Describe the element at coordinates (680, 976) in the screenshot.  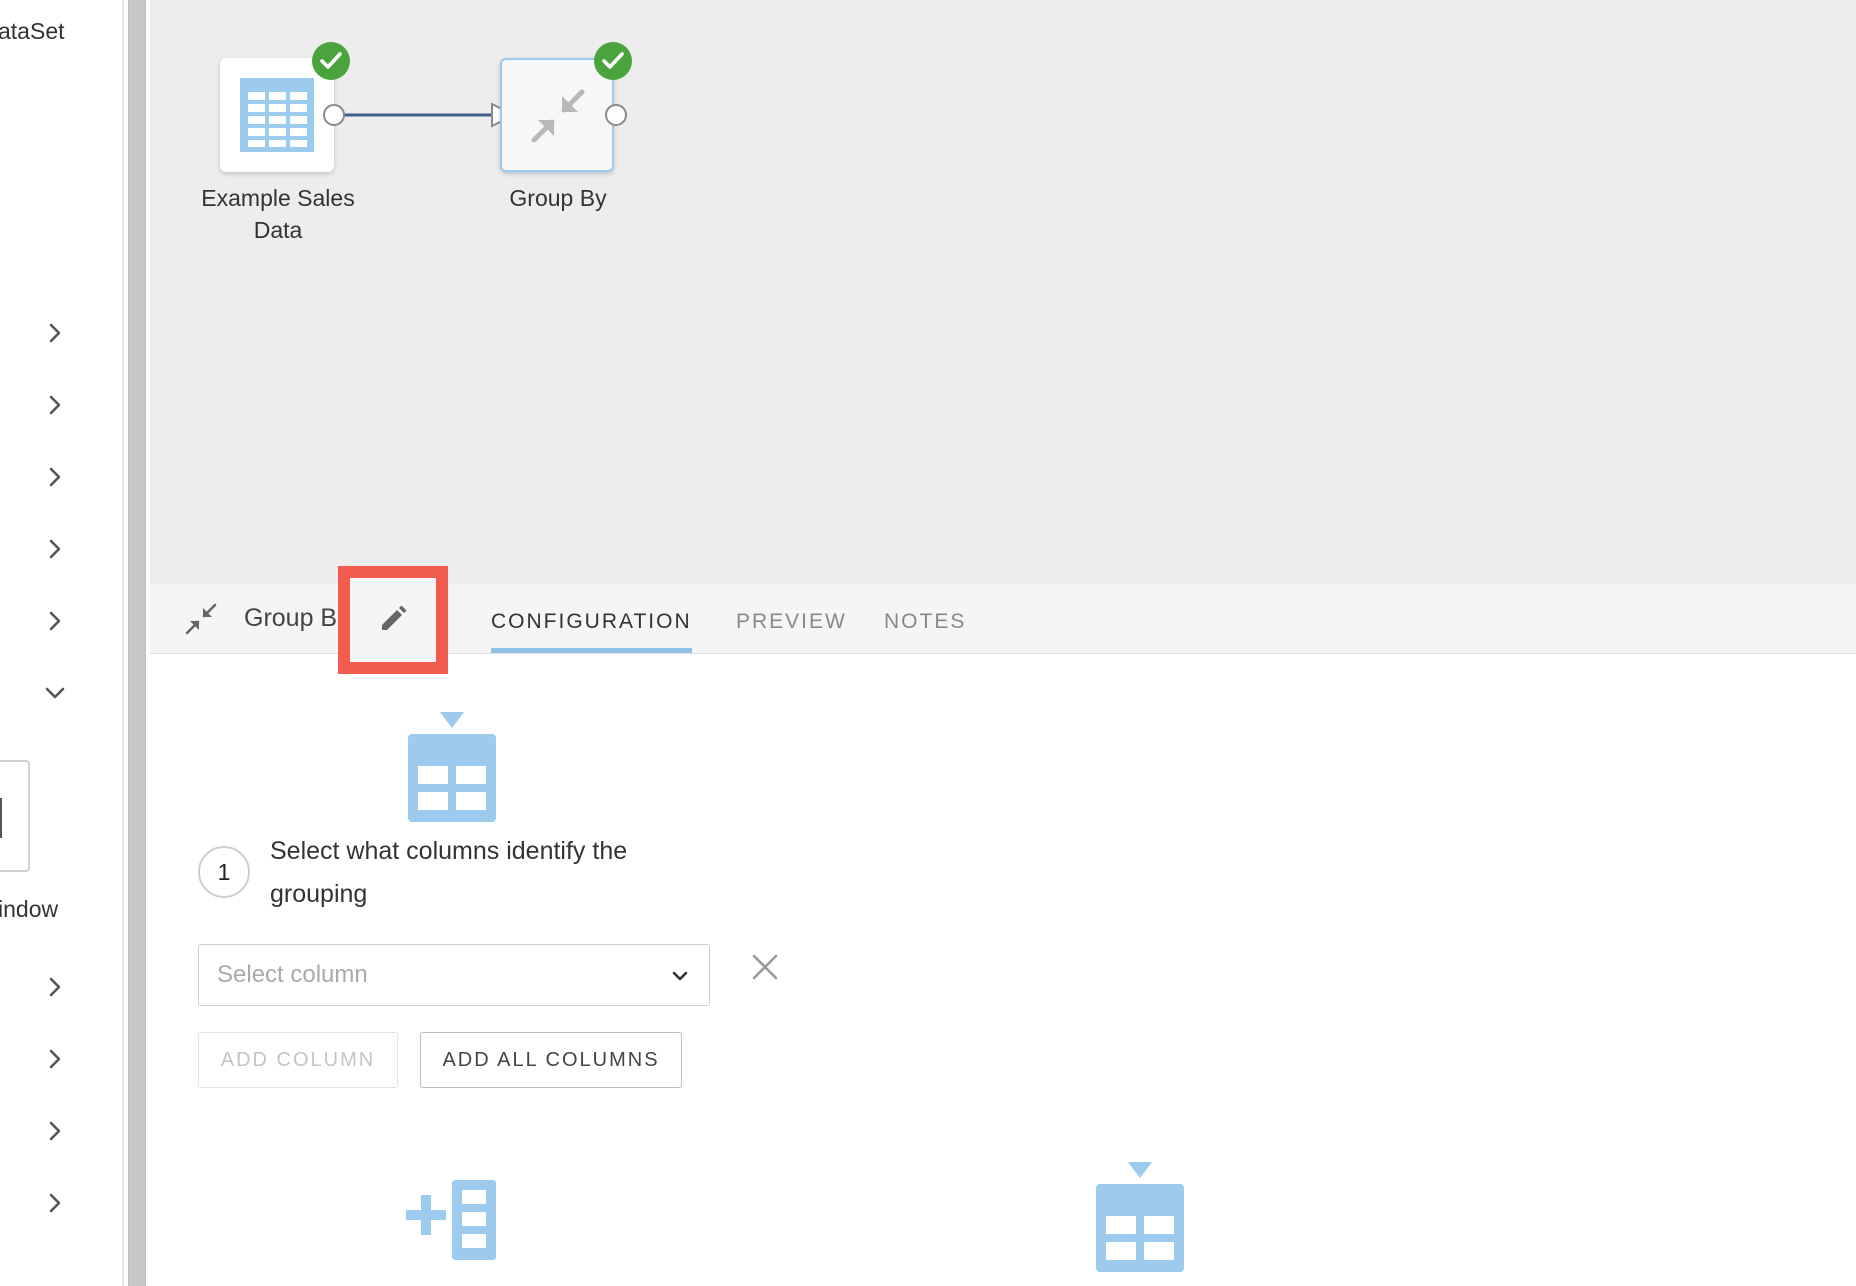
I see `chevron-down-icon` at that location.